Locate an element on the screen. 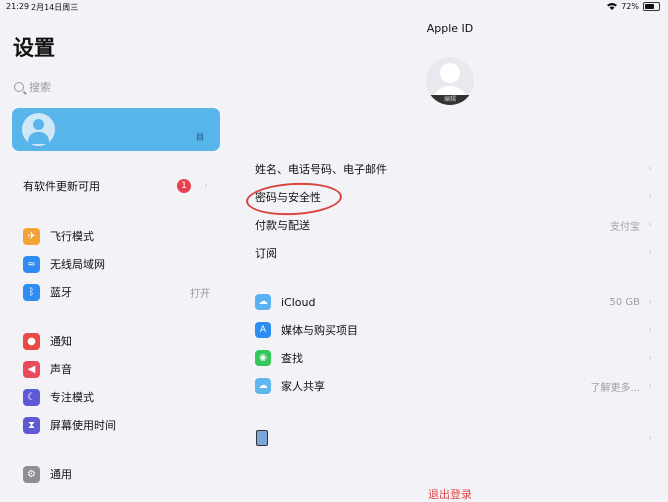 Image resolution: width=668 pixels, height=502 pixels. sidebar-item: ⧗ 屏幕使用时间 is located at coordinates (116, 425).